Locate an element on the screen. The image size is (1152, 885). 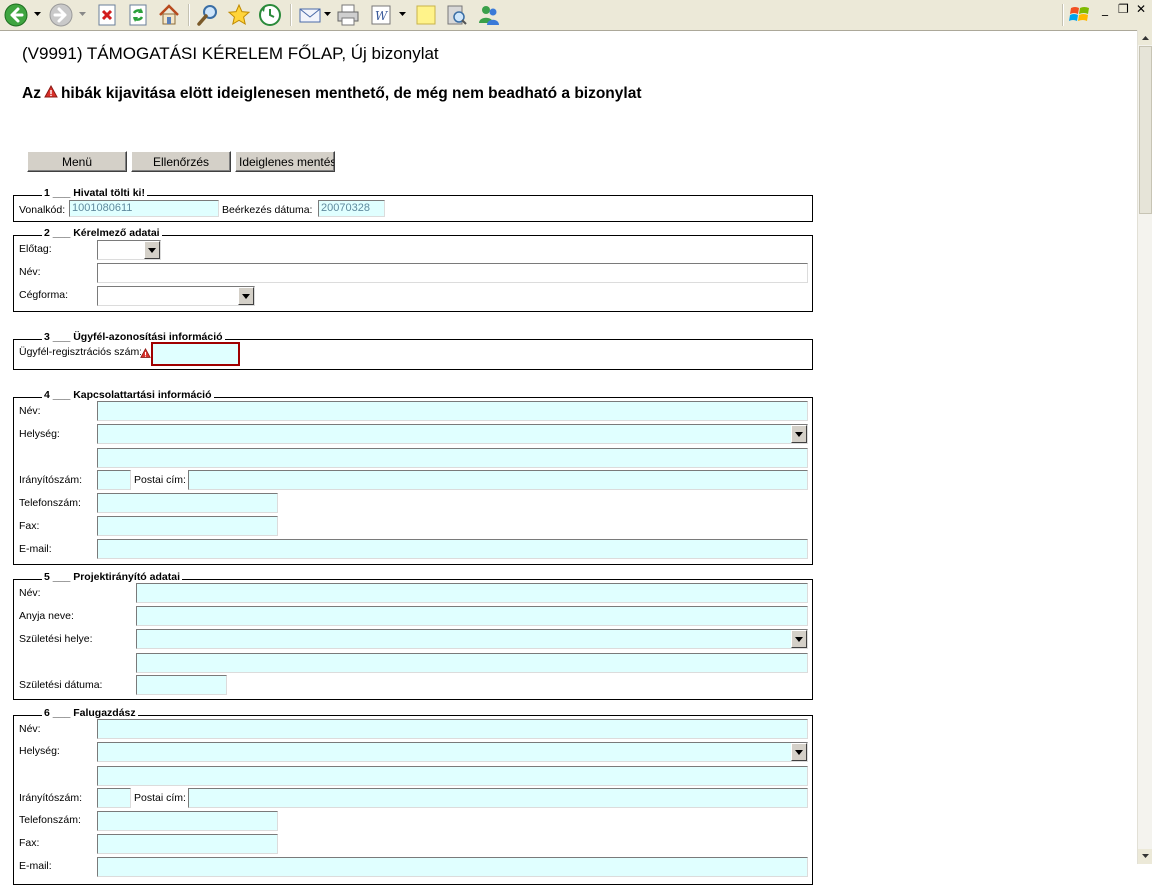
forward-icon is located at coordinates (61, 15).